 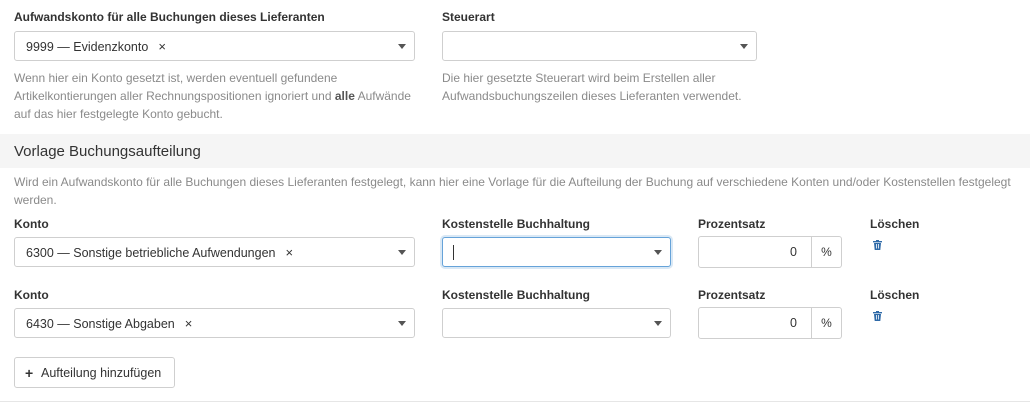 I want to click on plus-icon: +, so click(x=29, y=373).